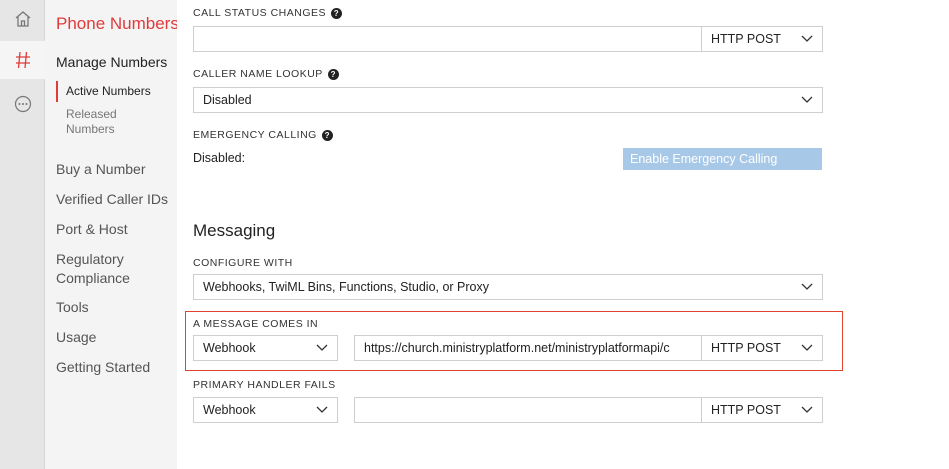 The width and height of the screenshot is (949, 469). What do you see at coordinates (267, 13) in the screenshot?
I see `call-status-label: CALL STATUS CHANGES ?` at bounding box center [267, 13].